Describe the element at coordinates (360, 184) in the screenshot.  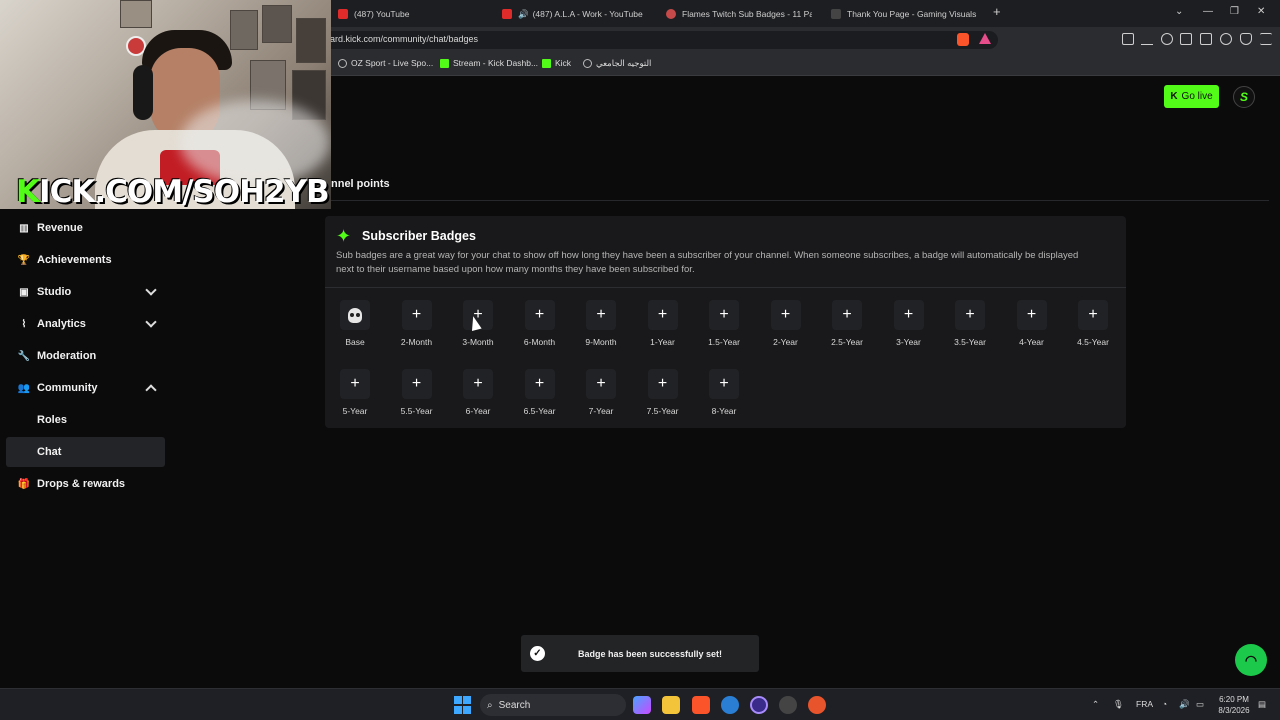
I see `tab-channel-points: nnel points` at that location.